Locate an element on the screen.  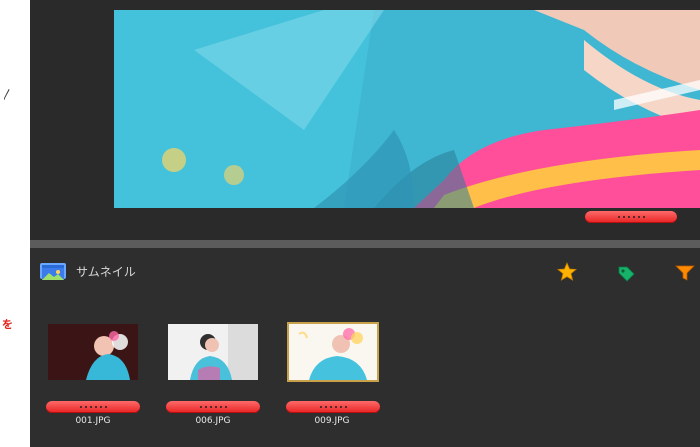
picture-icon is located at coordinates (53, 271).